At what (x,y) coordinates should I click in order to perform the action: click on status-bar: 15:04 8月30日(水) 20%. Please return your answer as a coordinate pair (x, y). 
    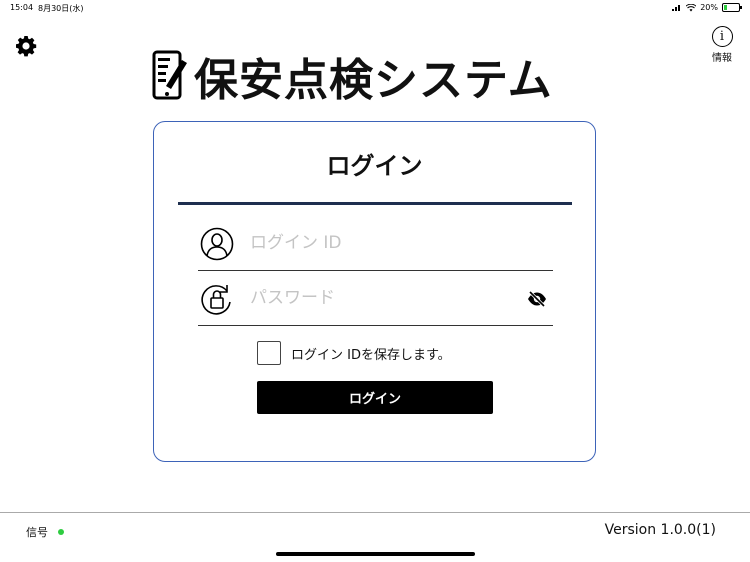
    Looking at the image, I should click on (375, 8).